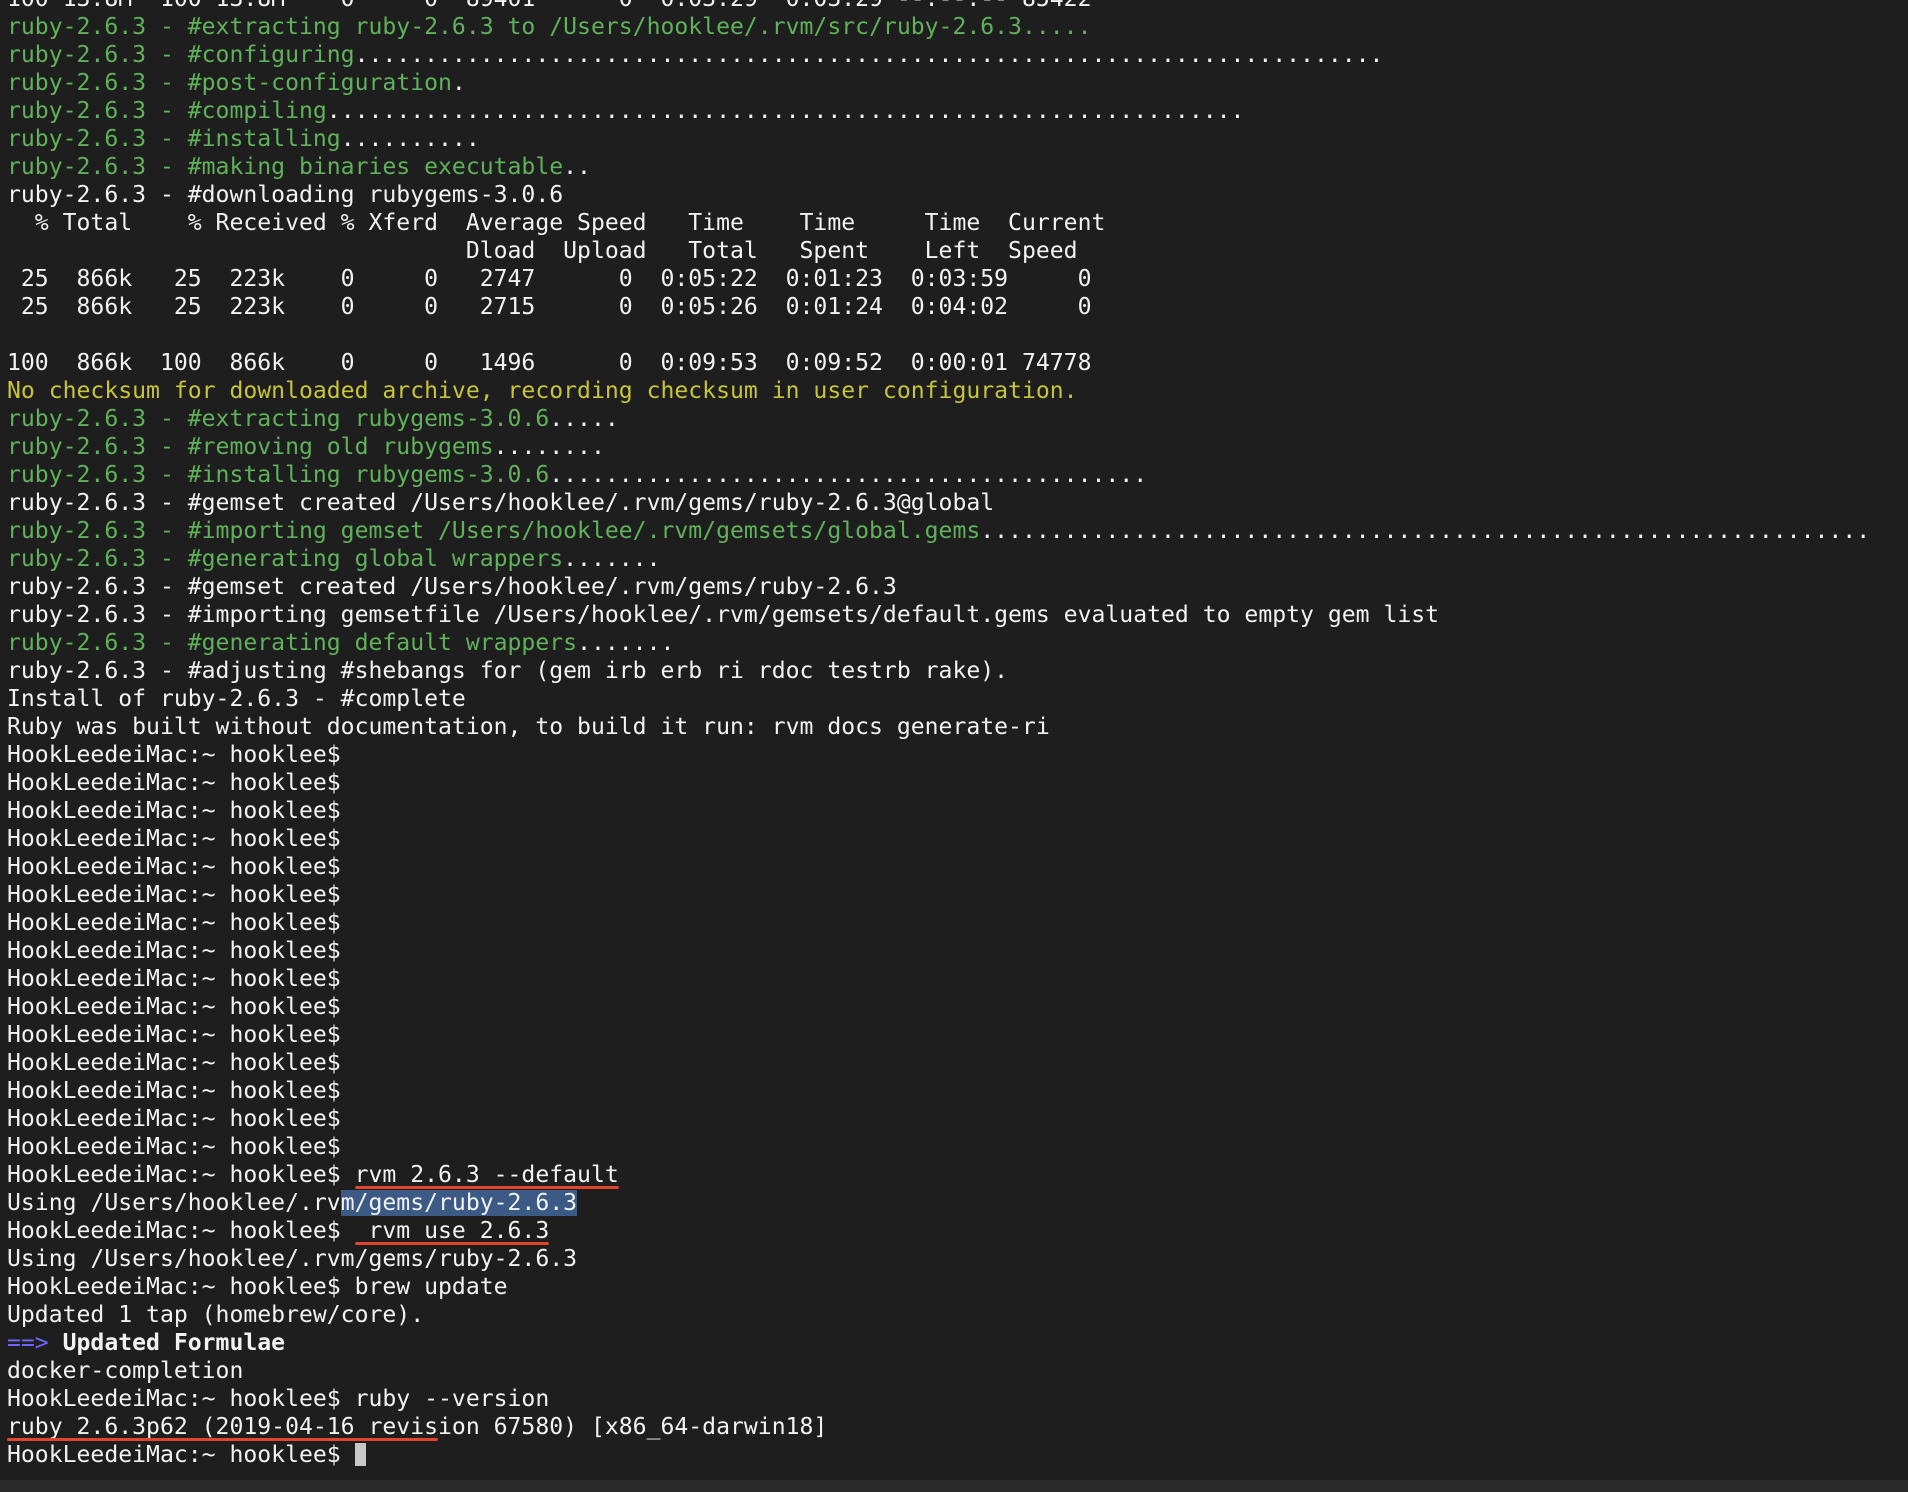 The width and height of the screenshot is (1908, 1492). I want to click on terminal-line: docker-completion, so click(938, 1371).